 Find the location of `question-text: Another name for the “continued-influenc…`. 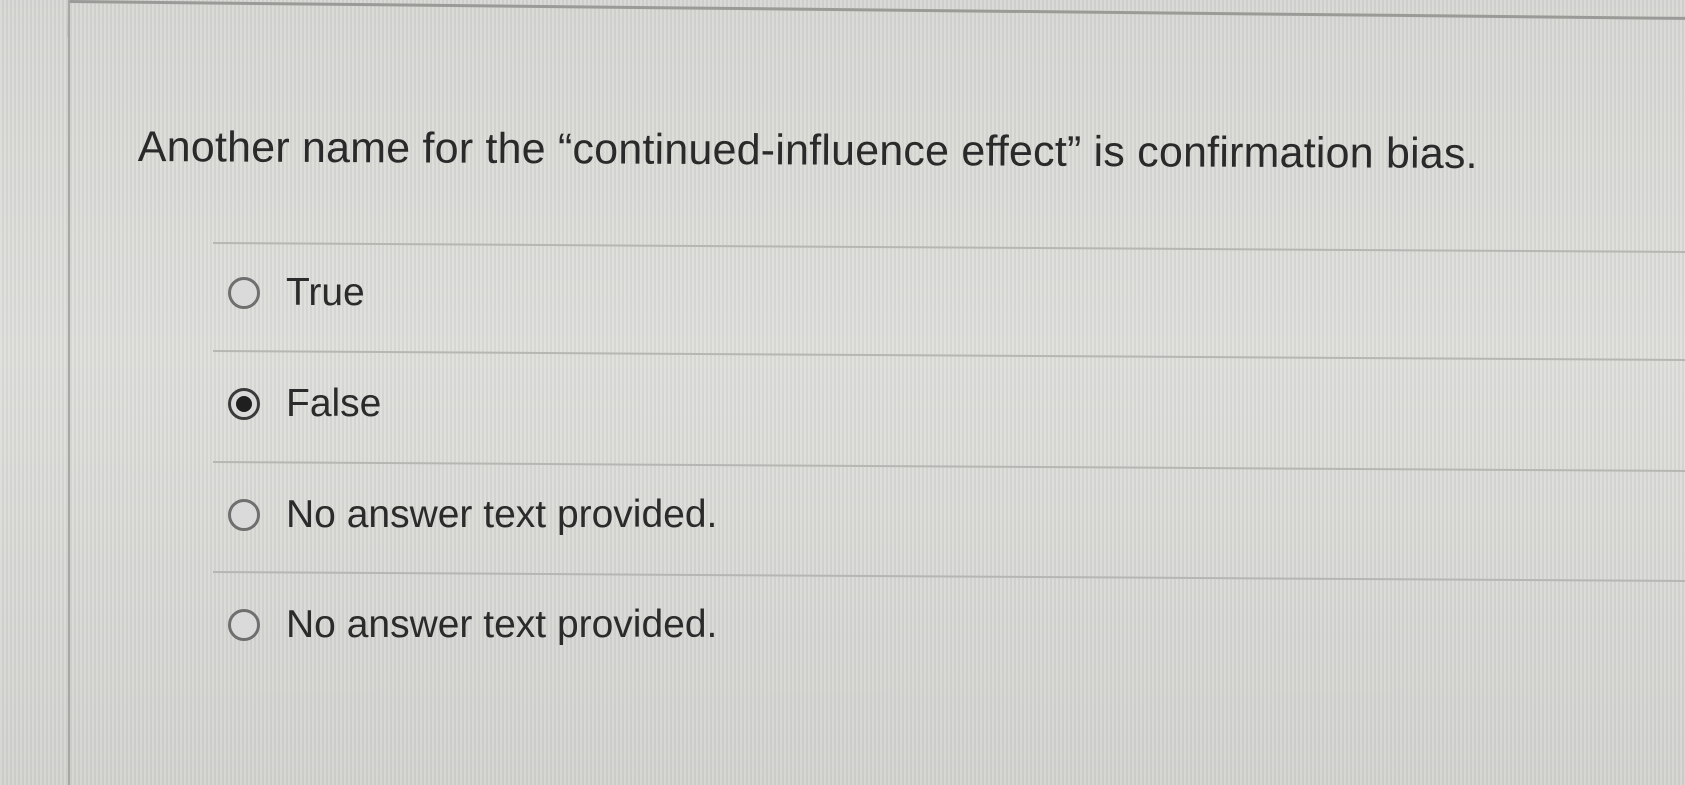

question-text: Another name for the “continued-influenc… is located at coordinates (807, 150).